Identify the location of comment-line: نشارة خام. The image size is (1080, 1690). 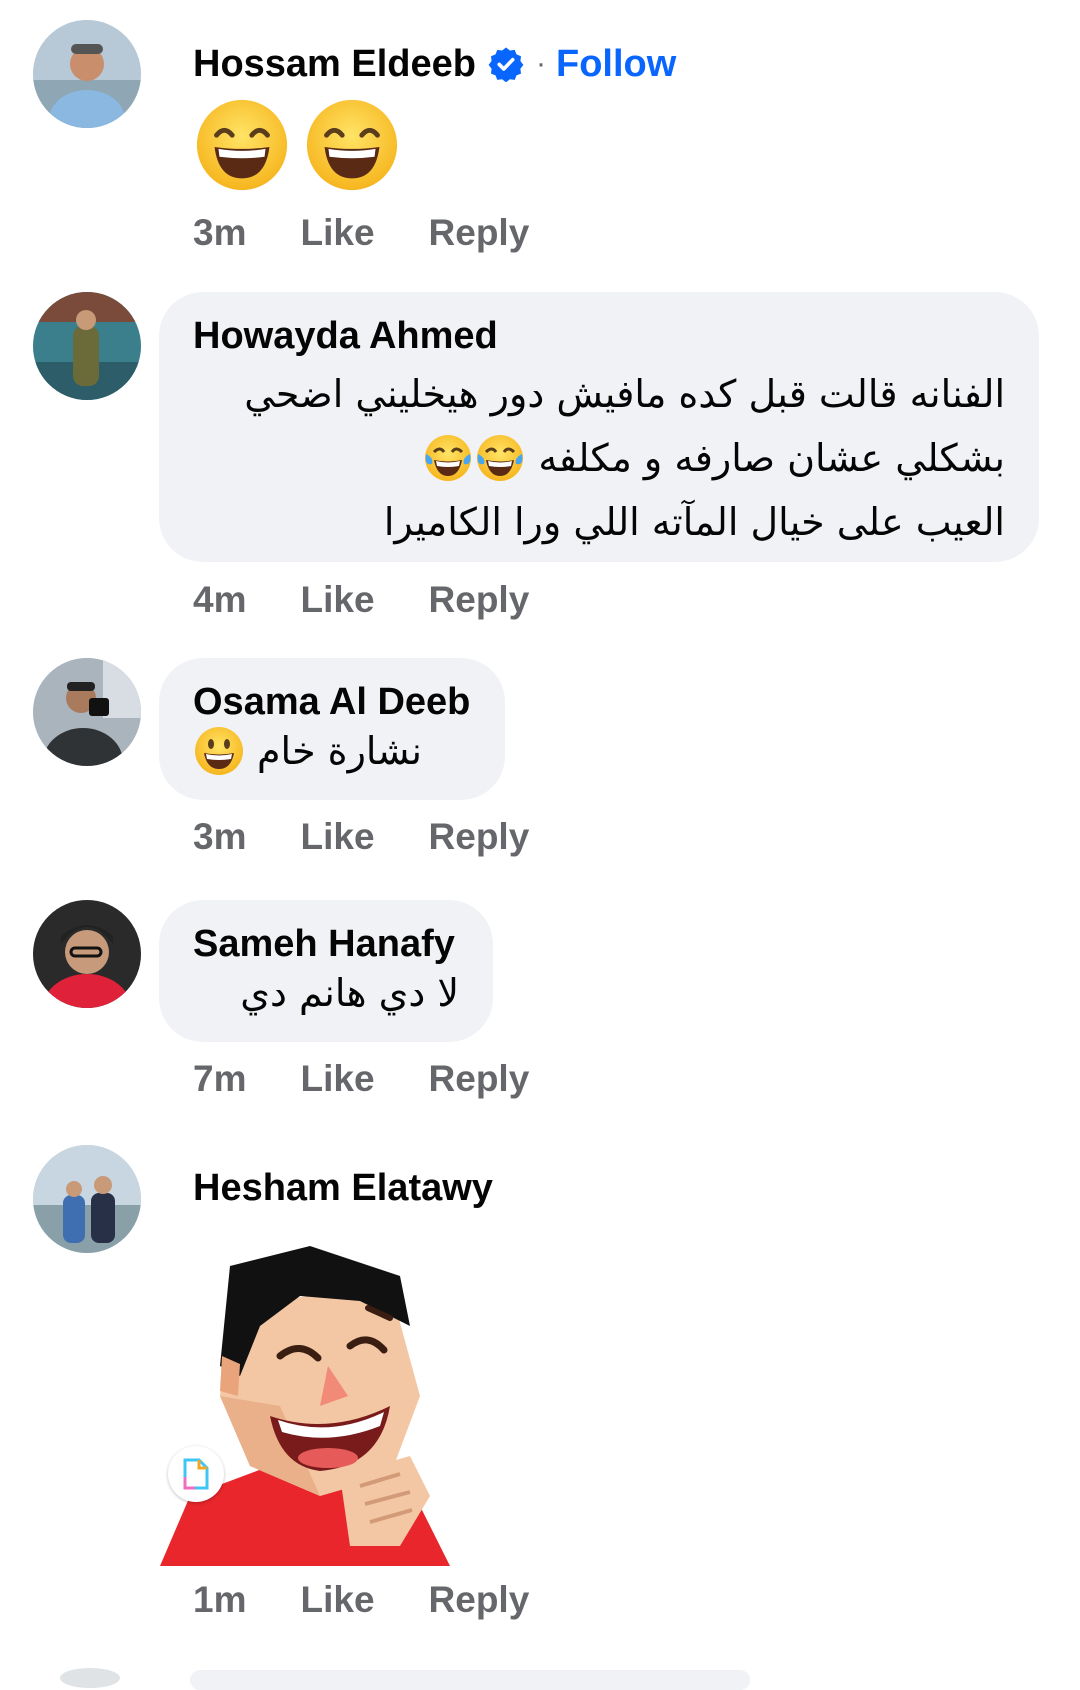
(339, 751).